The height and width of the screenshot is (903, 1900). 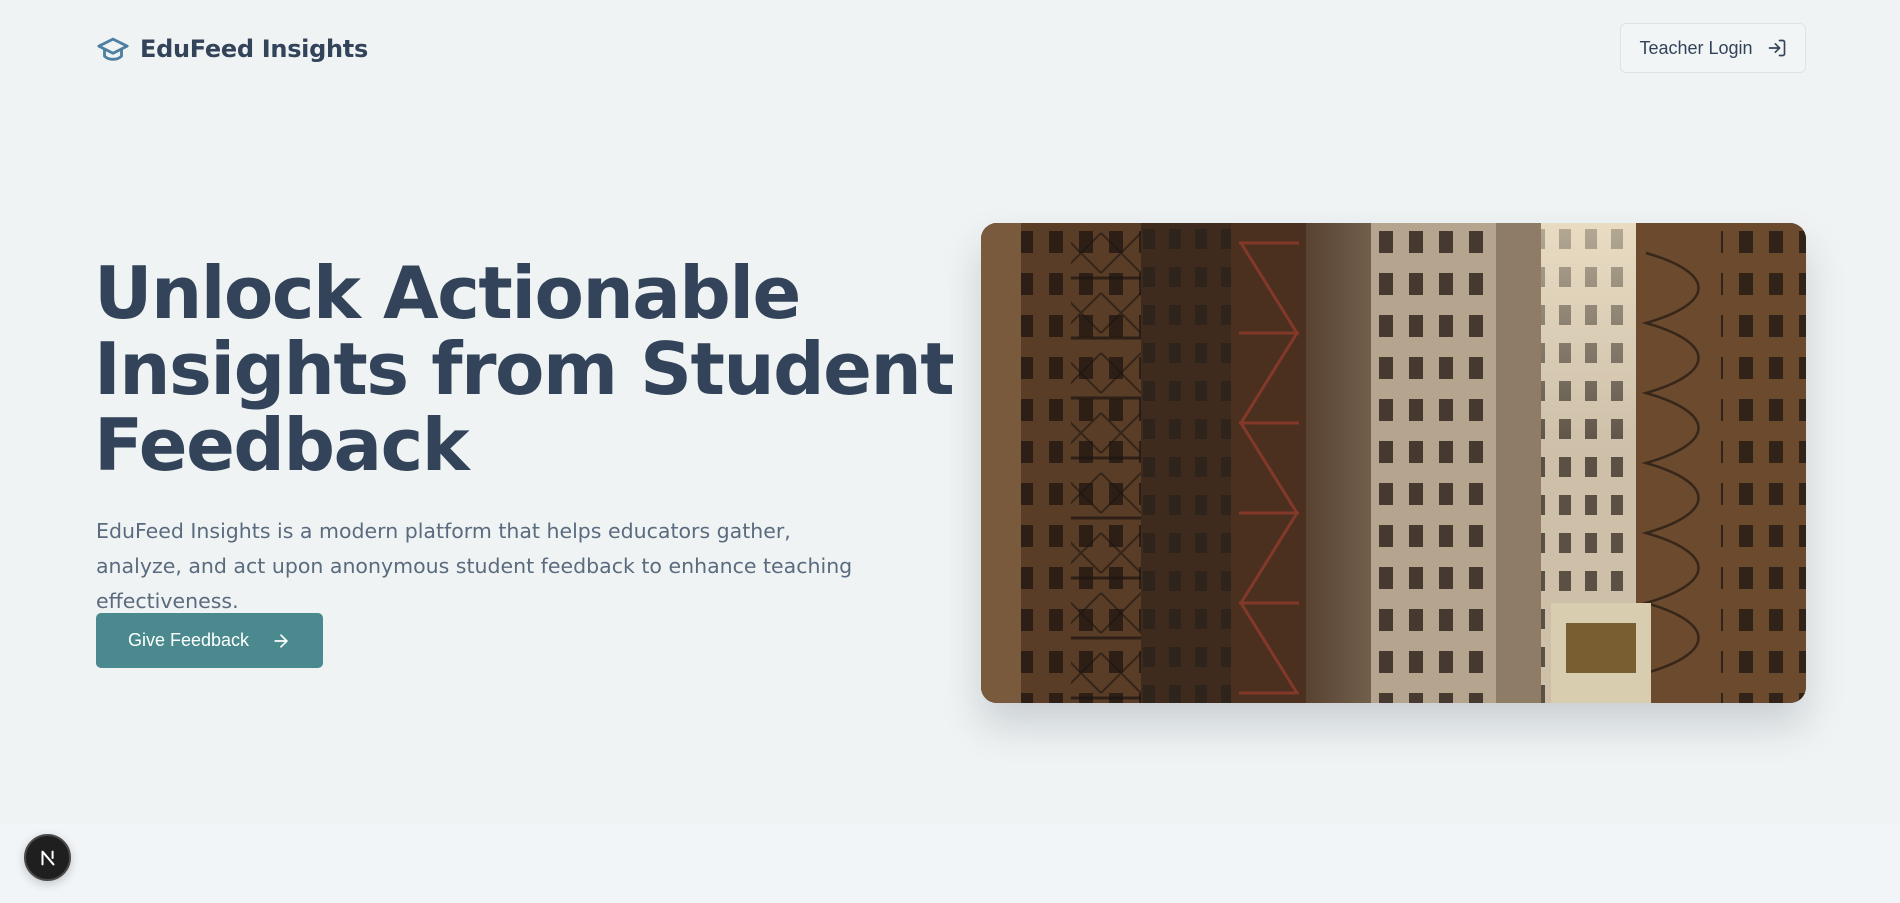 I want to click on teacher-login-label: Teacher Login, so click(x=1696, y=47).